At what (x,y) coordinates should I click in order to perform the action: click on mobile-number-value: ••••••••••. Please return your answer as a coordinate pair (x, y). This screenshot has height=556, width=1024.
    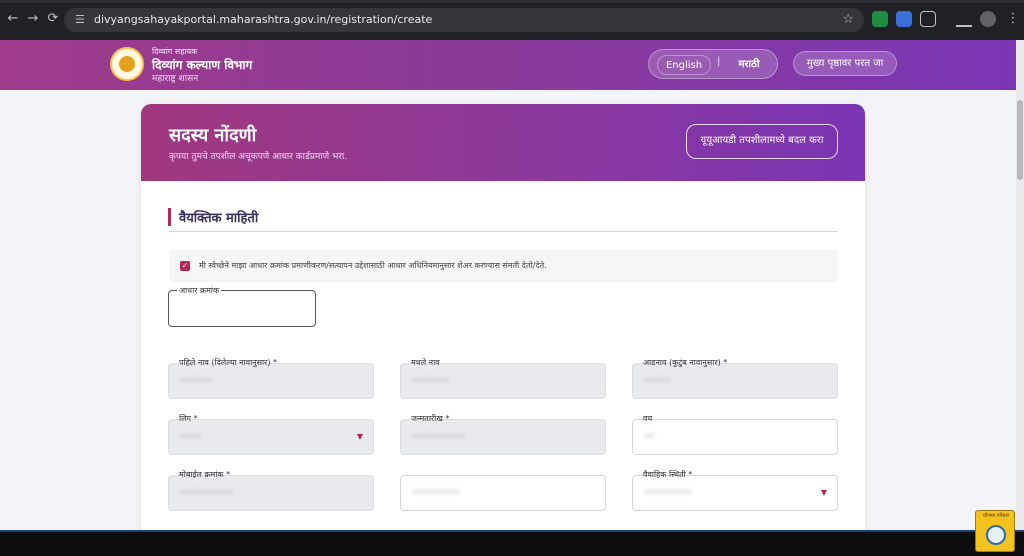
    Looking at the image, I should click on (207, 493).